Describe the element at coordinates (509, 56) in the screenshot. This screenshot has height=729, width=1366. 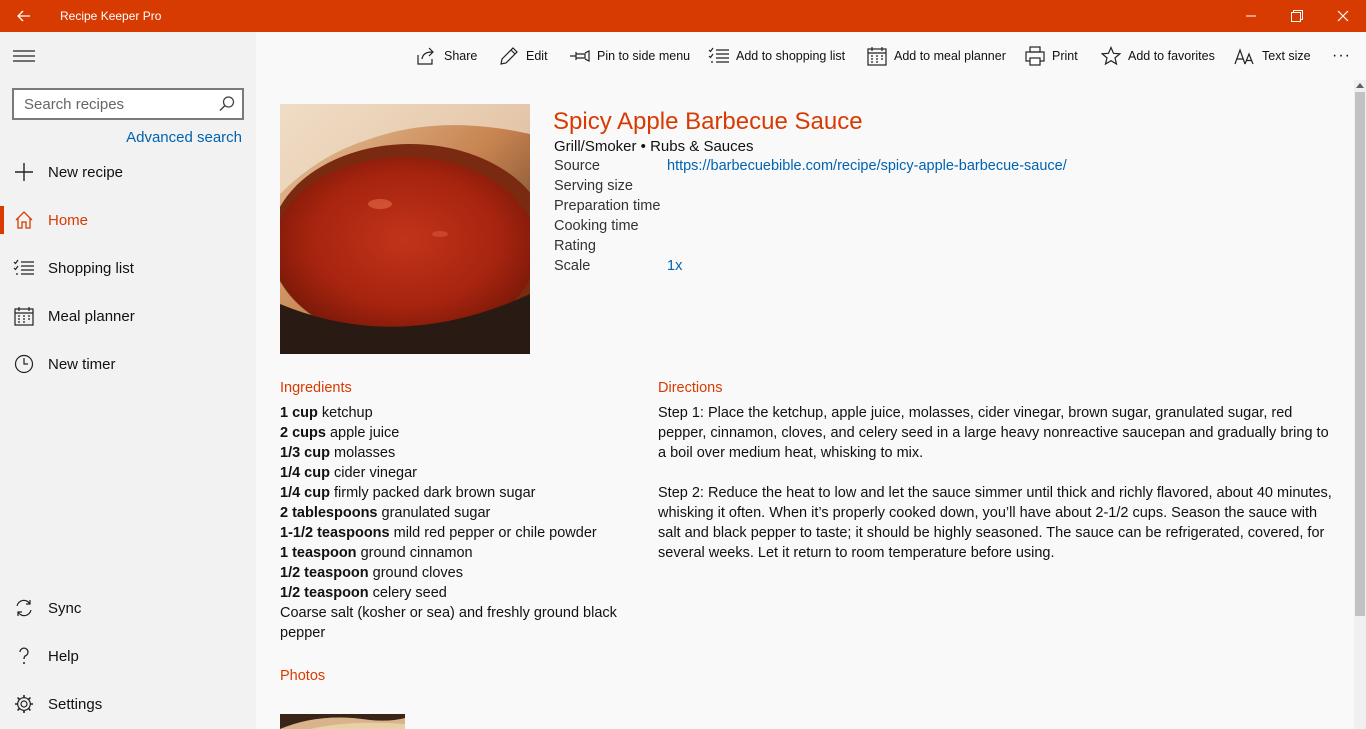
I see `pencil-icon` at that location.